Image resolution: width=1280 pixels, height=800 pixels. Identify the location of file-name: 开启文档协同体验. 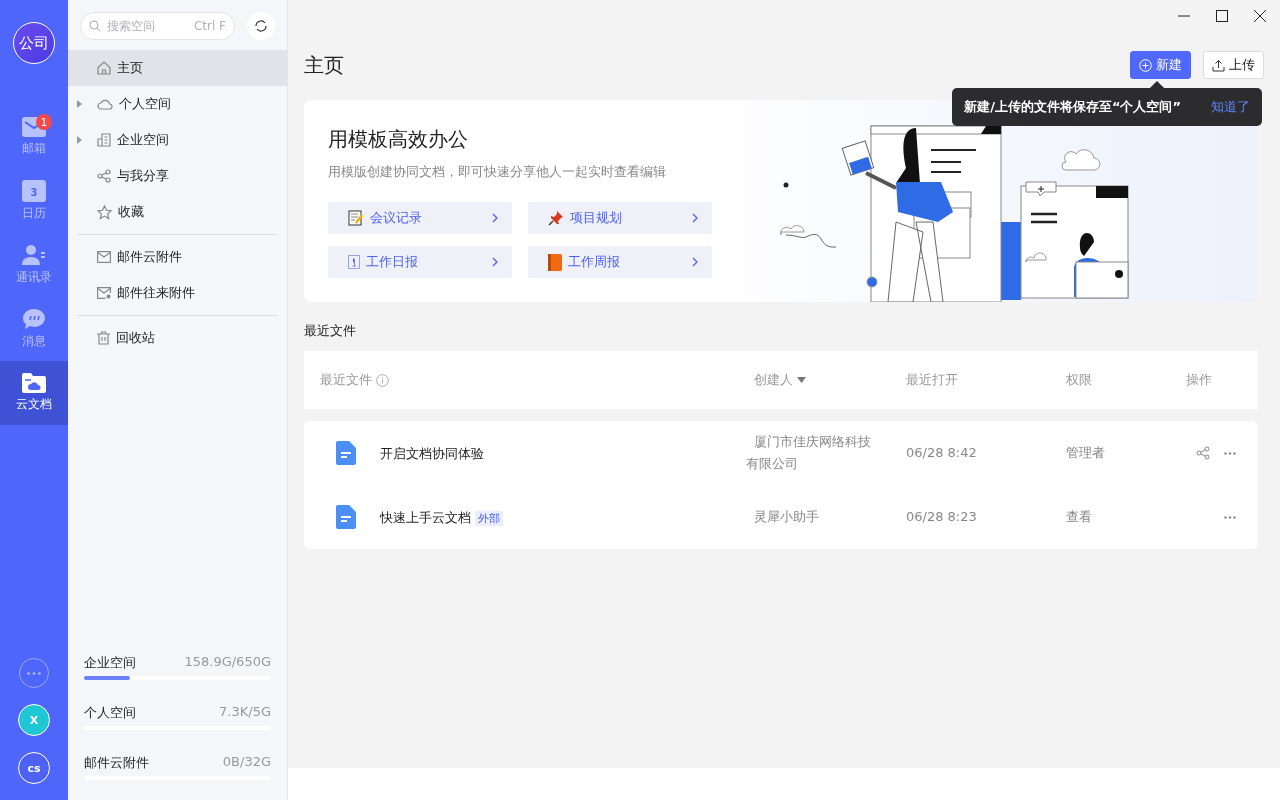
(432, 453).